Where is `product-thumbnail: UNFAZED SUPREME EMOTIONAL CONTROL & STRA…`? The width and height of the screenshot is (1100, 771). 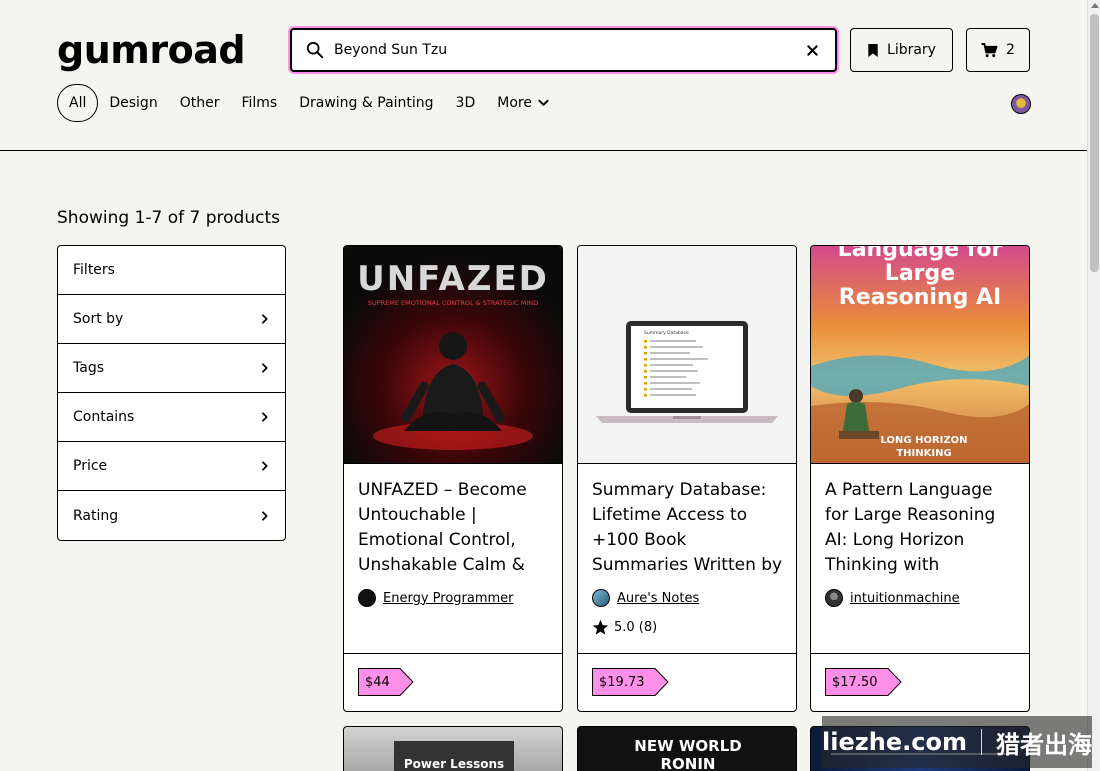 product-thumbnail: UNFAZED SUPREME EMOTIONAL CONTROL & STRA… is located at coordinates (453, 355).